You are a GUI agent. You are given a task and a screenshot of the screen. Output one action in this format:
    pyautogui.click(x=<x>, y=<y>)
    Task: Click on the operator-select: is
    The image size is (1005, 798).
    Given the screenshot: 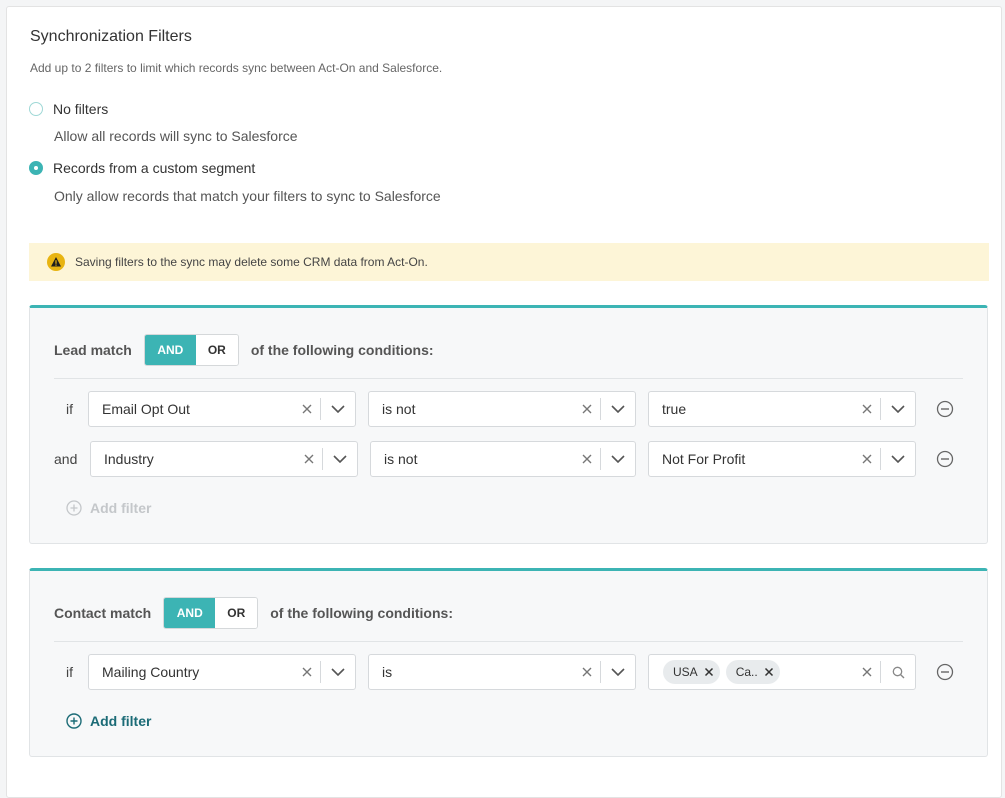 What is the action you would take?
    pyautogui.click(x=502, y=672)
    